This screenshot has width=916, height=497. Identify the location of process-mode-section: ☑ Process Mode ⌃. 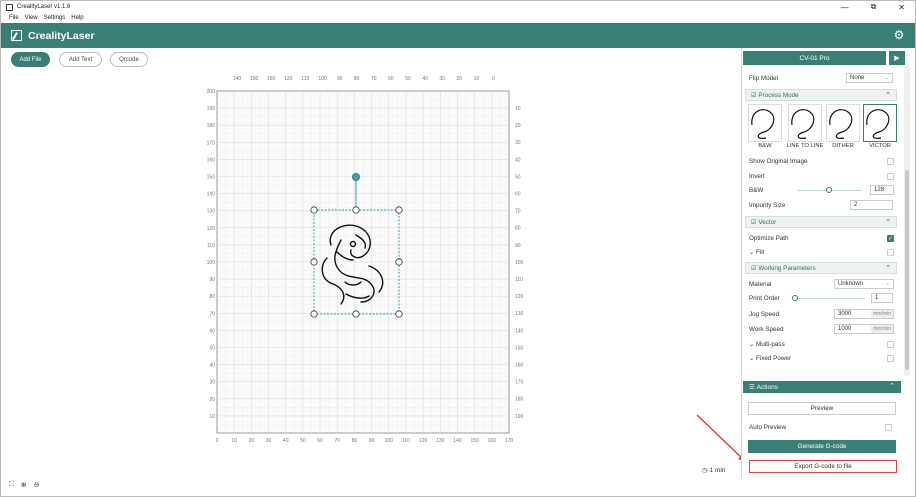
(821, 95).